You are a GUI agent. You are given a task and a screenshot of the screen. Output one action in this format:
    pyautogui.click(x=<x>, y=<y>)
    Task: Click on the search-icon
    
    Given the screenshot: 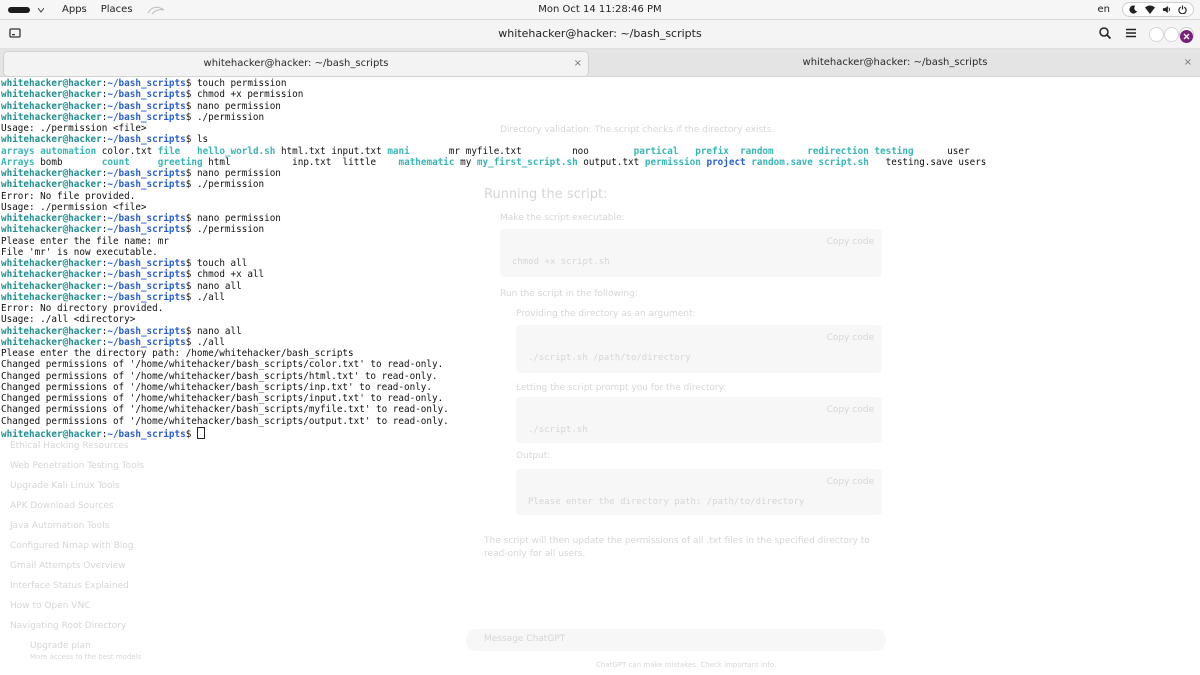 What is the action you would take?
    pyautogui.click(x=1105, y=33)
    